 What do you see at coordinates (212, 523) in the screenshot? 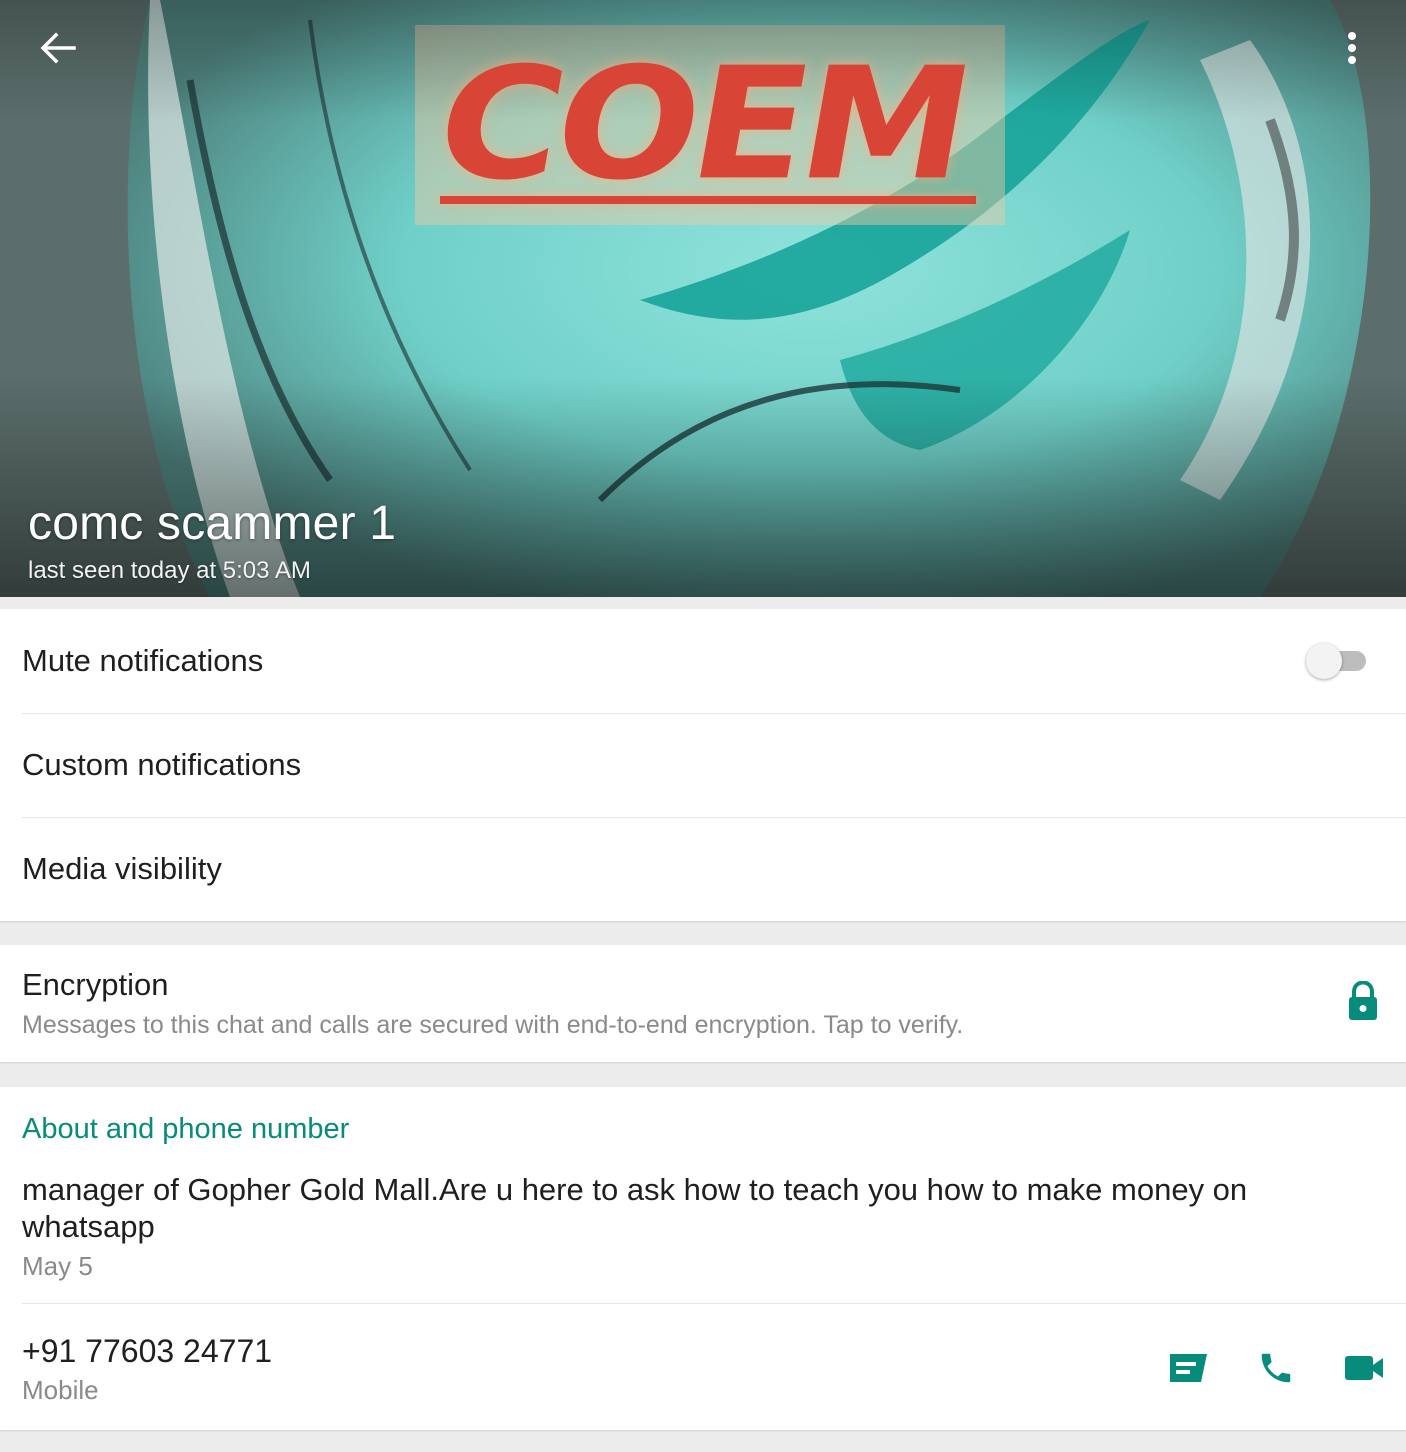
I see `contact-name: comc scammer 1` at bounding box center [212, 523].